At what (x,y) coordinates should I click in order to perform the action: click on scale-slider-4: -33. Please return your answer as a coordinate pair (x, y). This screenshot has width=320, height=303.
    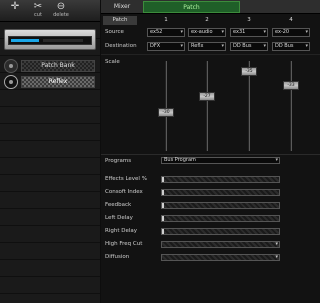
    Looking at the image, I should click on (291, 86).